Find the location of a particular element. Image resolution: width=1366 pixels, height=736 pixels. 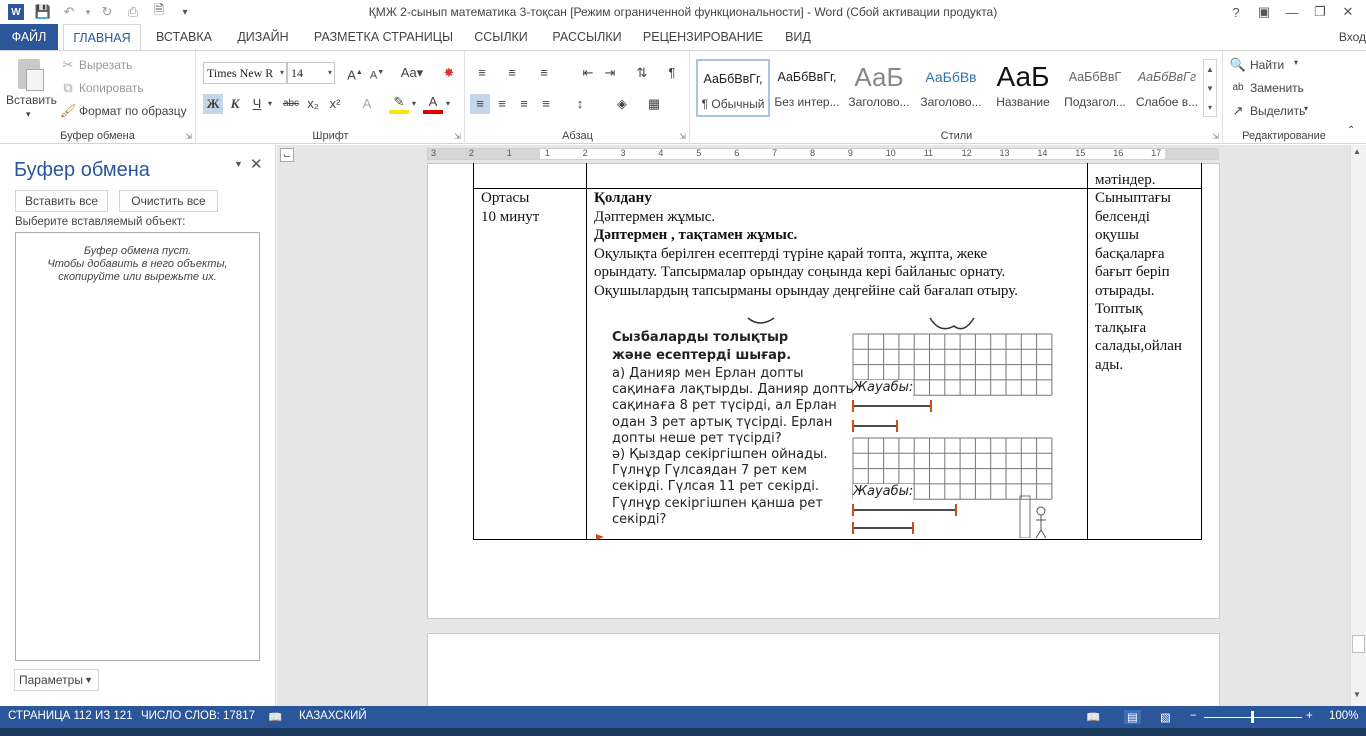

print-layout-icon: ▤ is located at coordinates (1132, 717).